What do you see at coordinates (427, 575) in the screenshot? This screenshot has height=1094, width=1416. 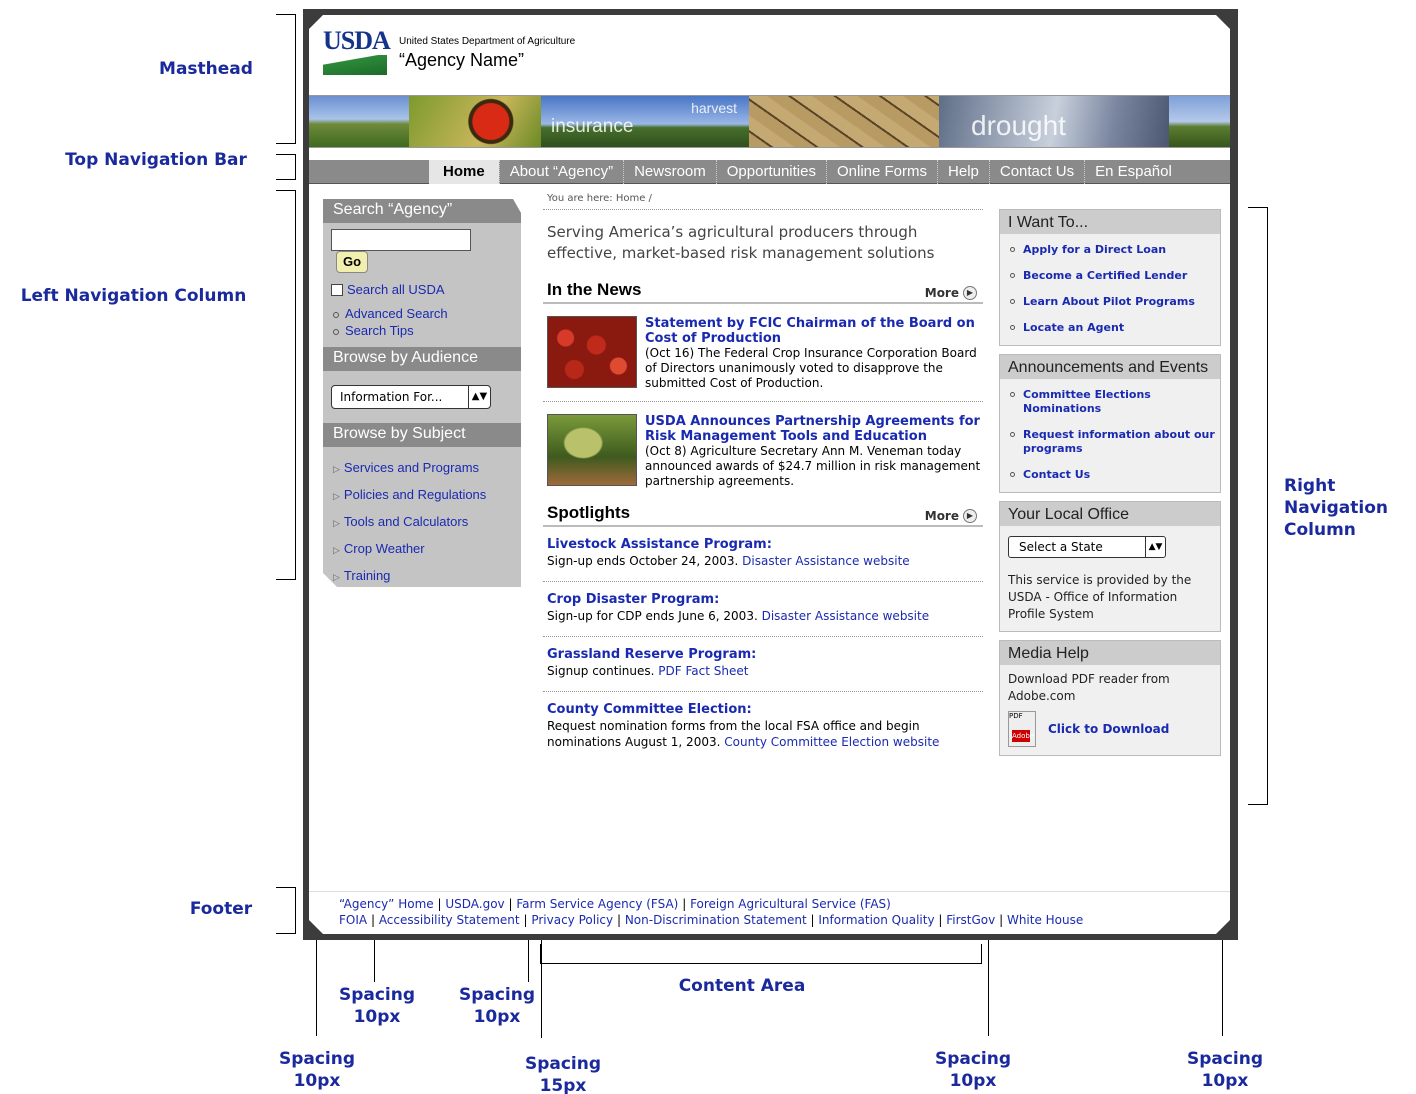 I see `subject-link-training: ▷ Training` at bounding box center [427, 575].